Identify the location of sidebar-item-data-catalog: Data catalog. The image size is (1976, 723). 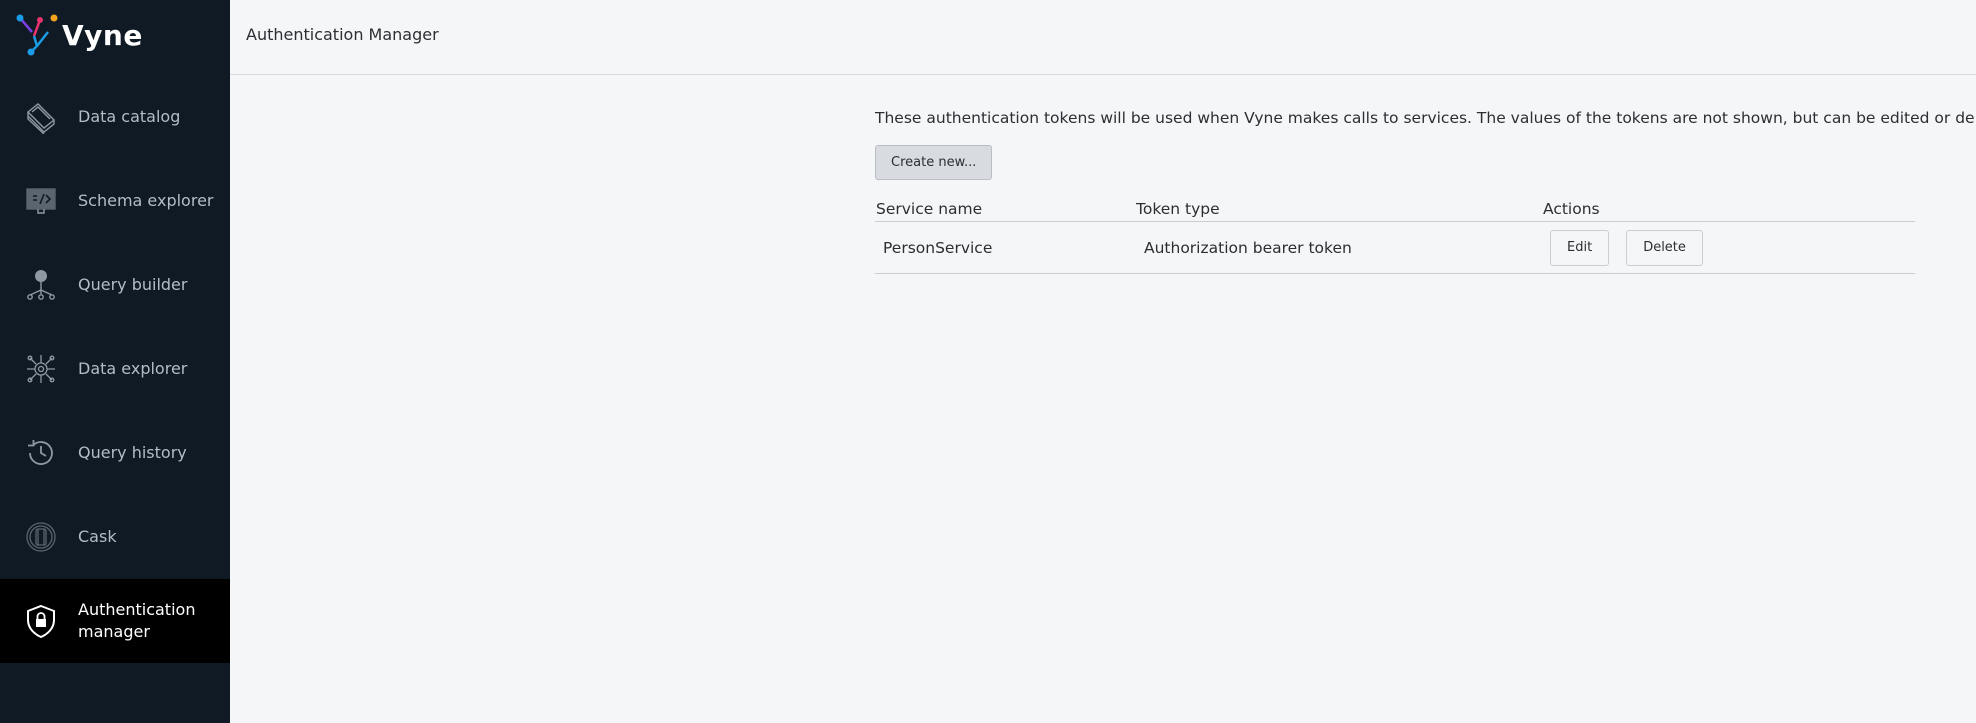
(115, 117).